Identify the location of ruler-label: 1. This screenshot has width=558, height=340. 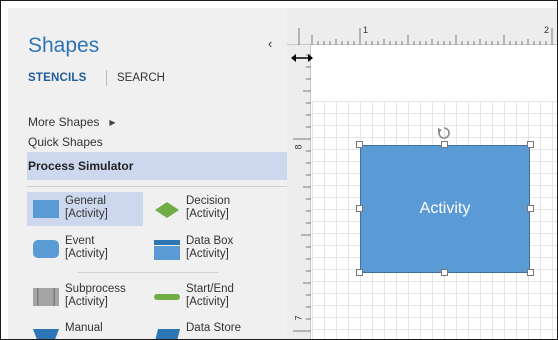
(366, 30).